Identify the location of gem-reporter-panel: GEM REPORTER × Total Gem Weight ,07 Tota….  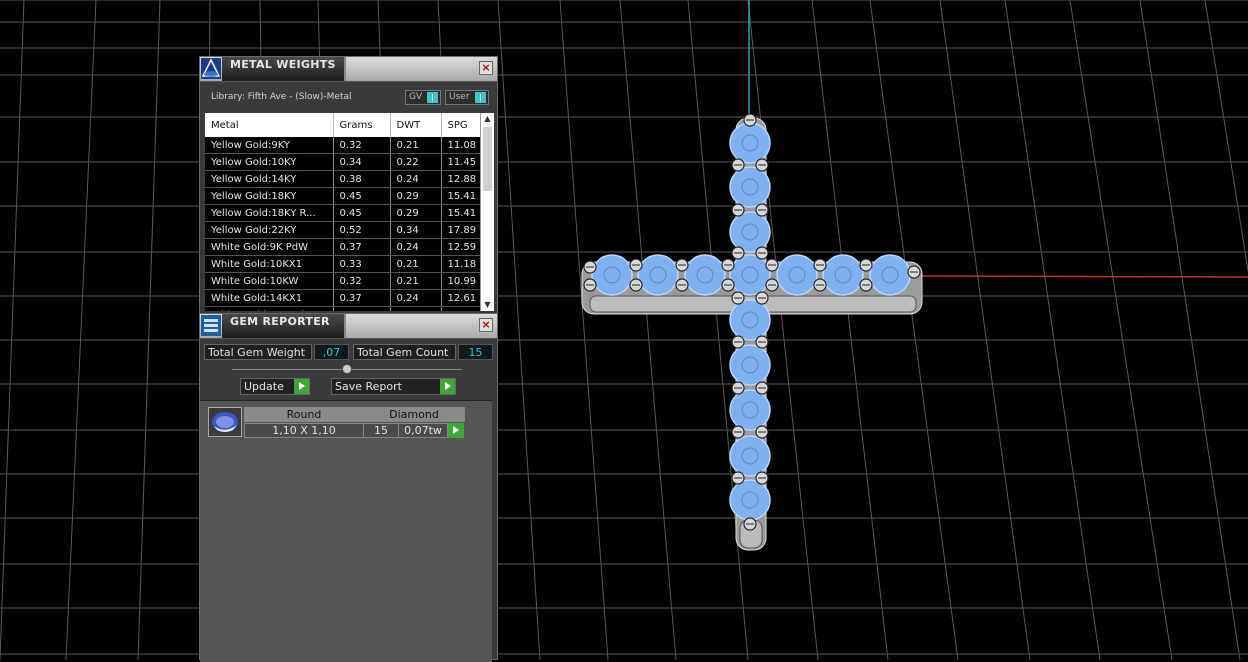
(348, 487).